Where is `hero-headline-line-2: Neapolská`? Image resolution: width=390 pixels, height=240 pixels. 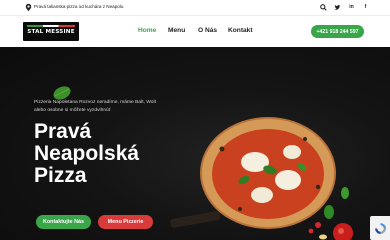 hero-headline-line-2: Neapolská is located at coordinates (87, 153).